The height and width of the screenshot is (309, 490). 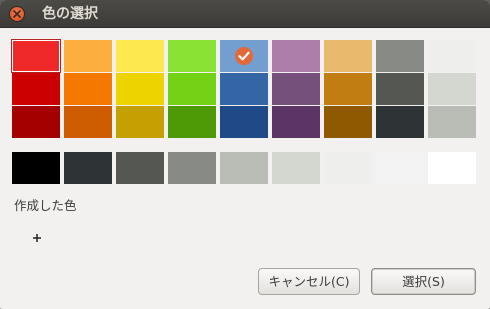 I want to click on color-swatch-orange-light, so click(x=88, y=56).